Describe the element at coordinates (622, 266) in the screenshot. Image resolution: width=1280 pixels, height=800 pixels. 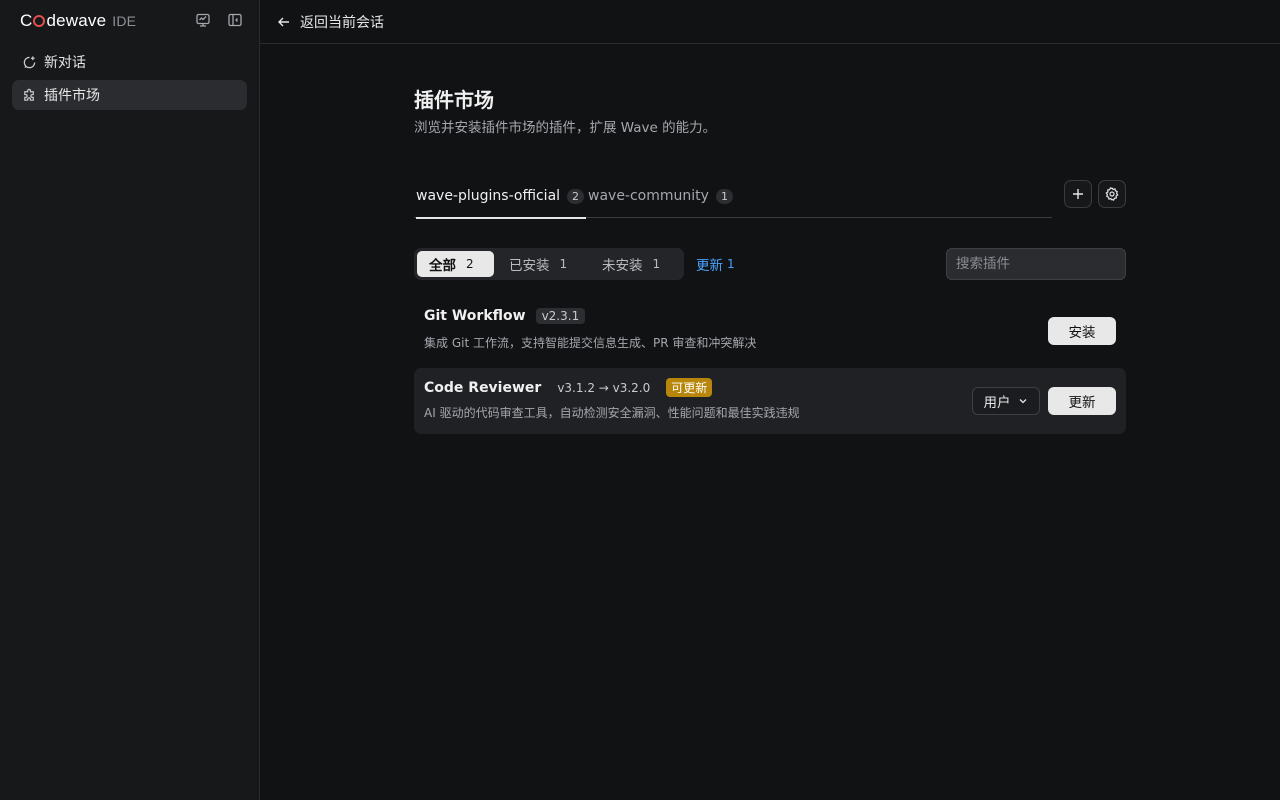
I see `filter-label: 未安装` at that location.